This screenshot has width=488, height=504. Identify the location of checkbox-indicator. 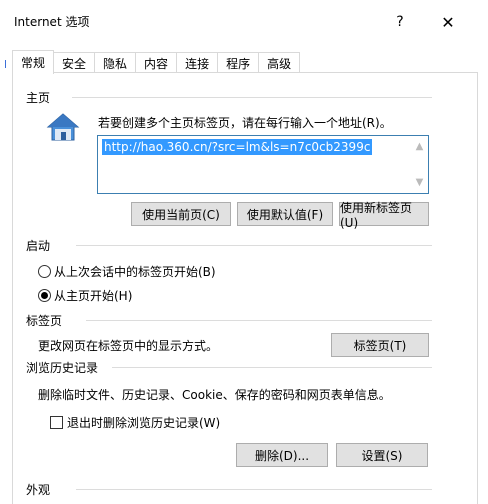
(56, 422).